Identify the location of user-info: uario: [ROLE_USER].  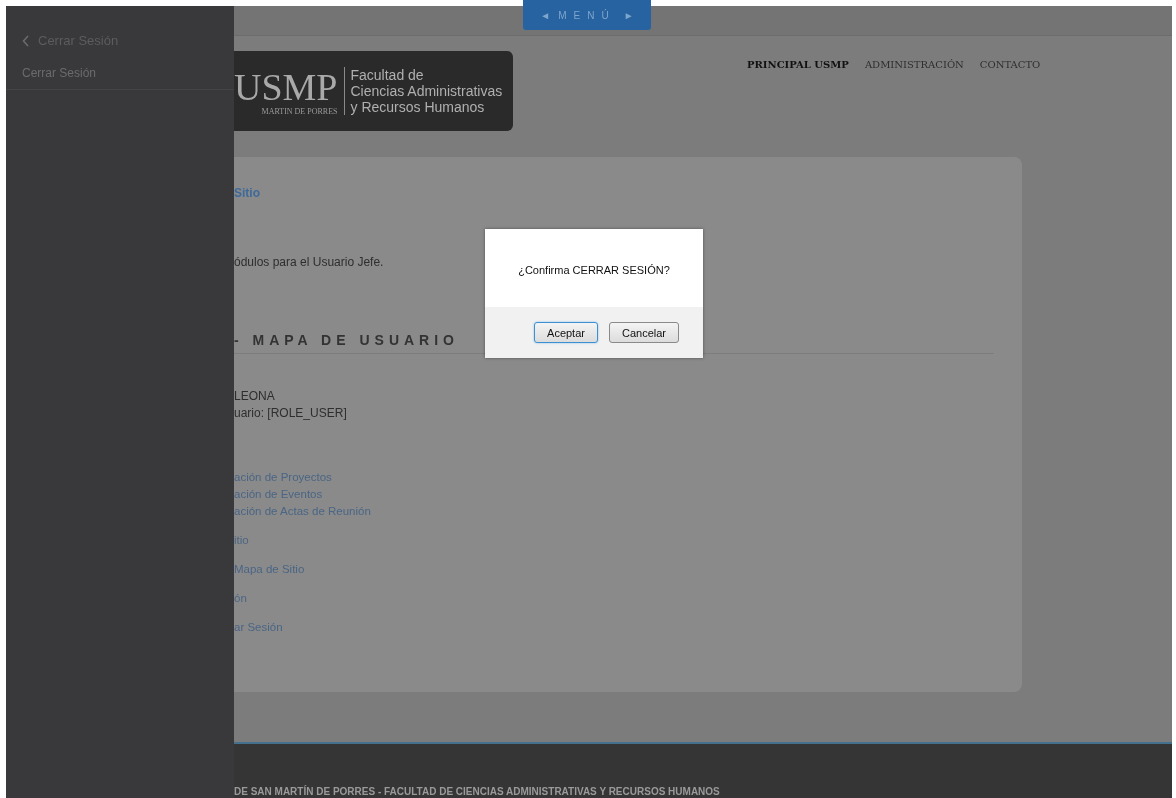
(291, 413).